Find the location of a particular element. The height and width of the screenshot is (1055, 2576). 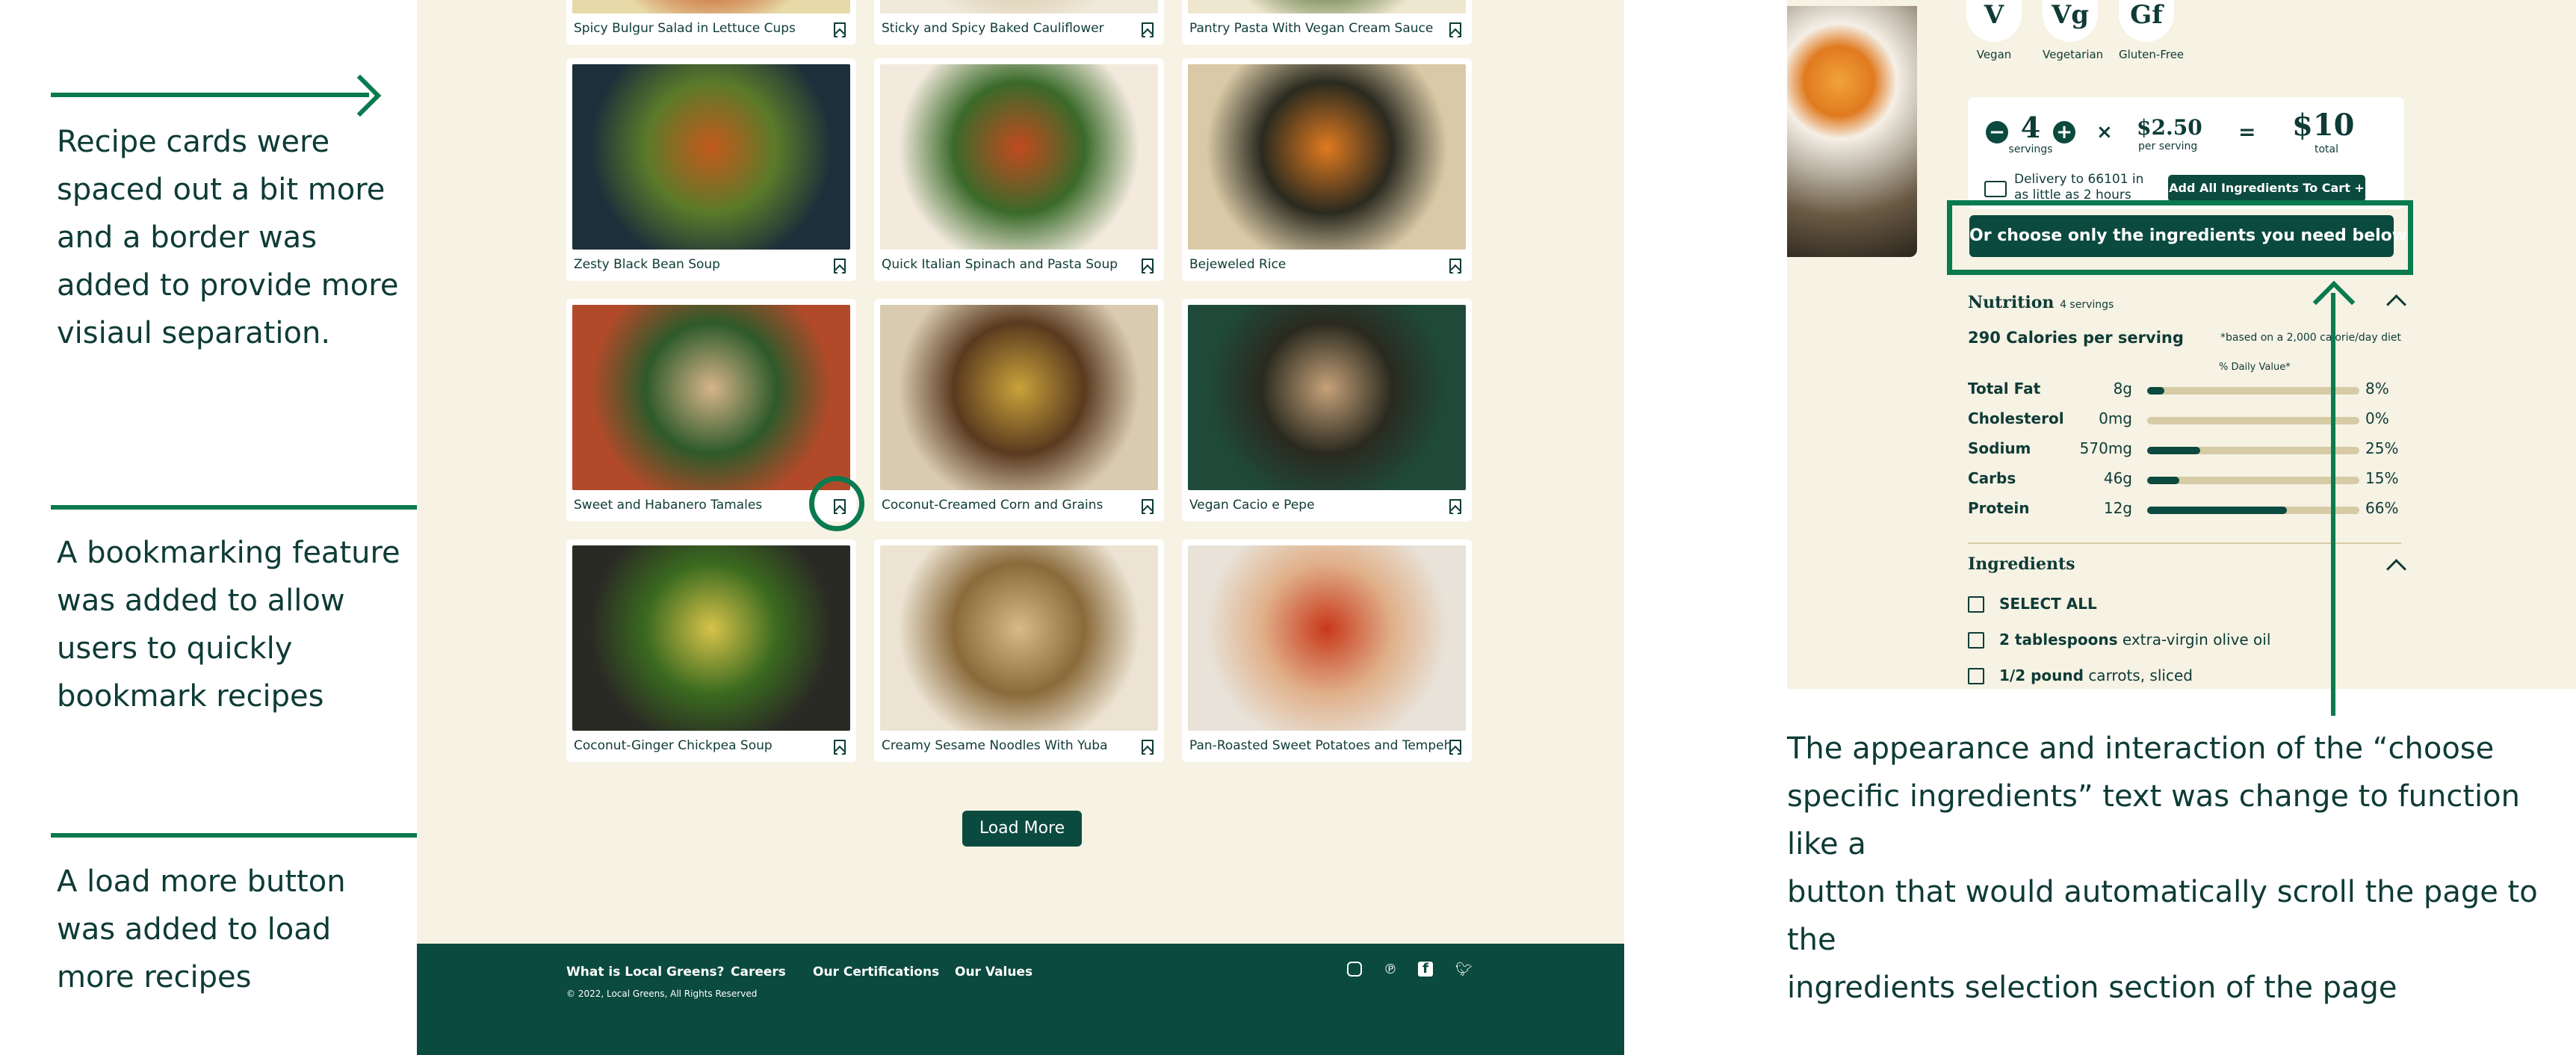

nutrition-title: Nutrition is located at coordinates (2011, 302).